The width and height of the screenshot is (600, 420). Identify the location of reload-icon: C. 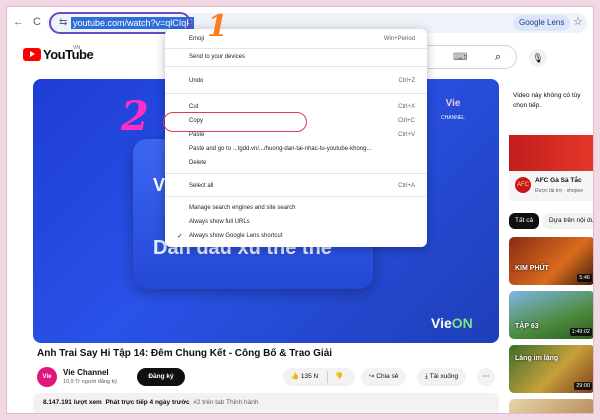
(37, 22).